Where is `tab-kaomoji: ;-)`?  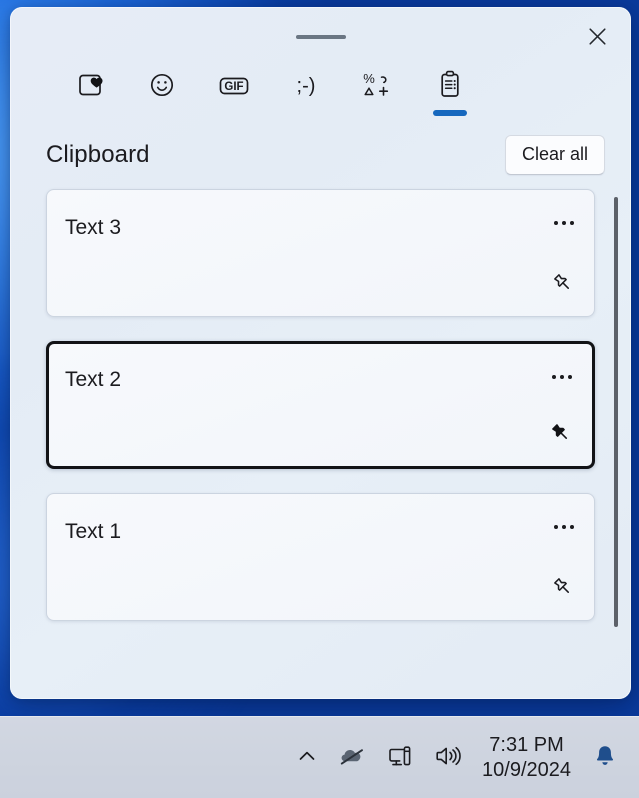
tab-kaomoji: ;-) is located at coordinates (306, 92).